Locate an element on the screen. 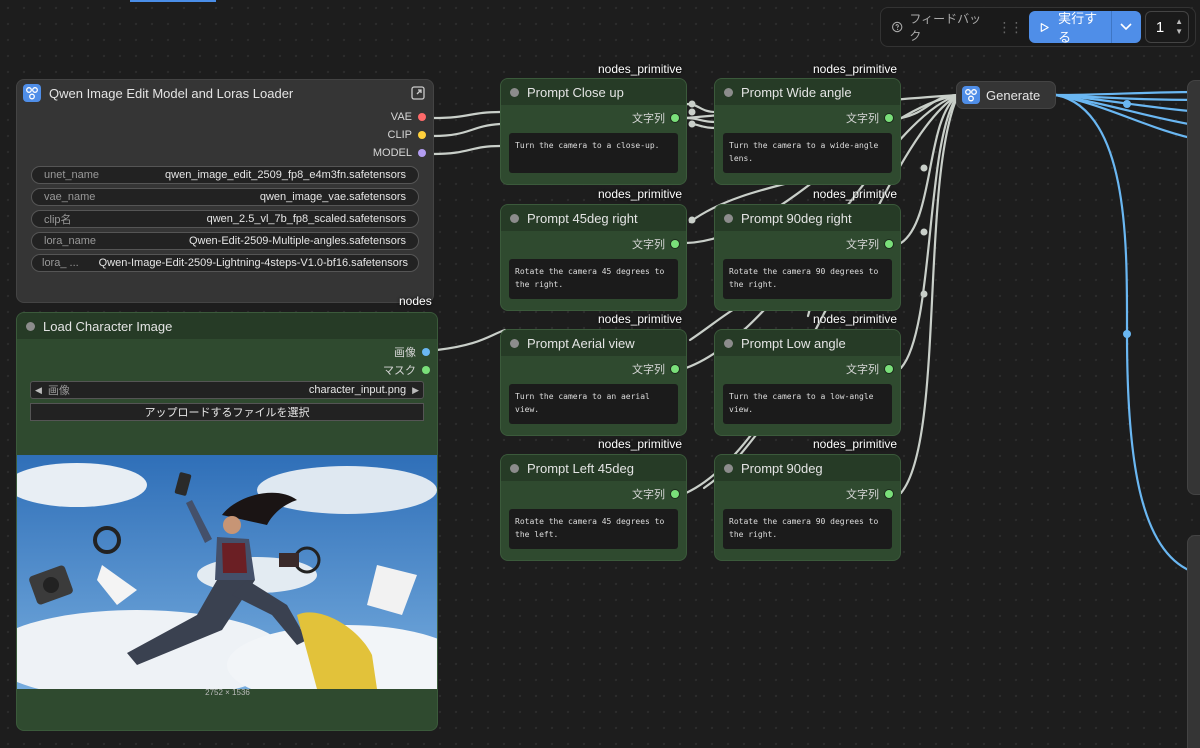  widget-vae-name: vae_name qwen_image_vae.safetensors is located at coordinates (225, 197).